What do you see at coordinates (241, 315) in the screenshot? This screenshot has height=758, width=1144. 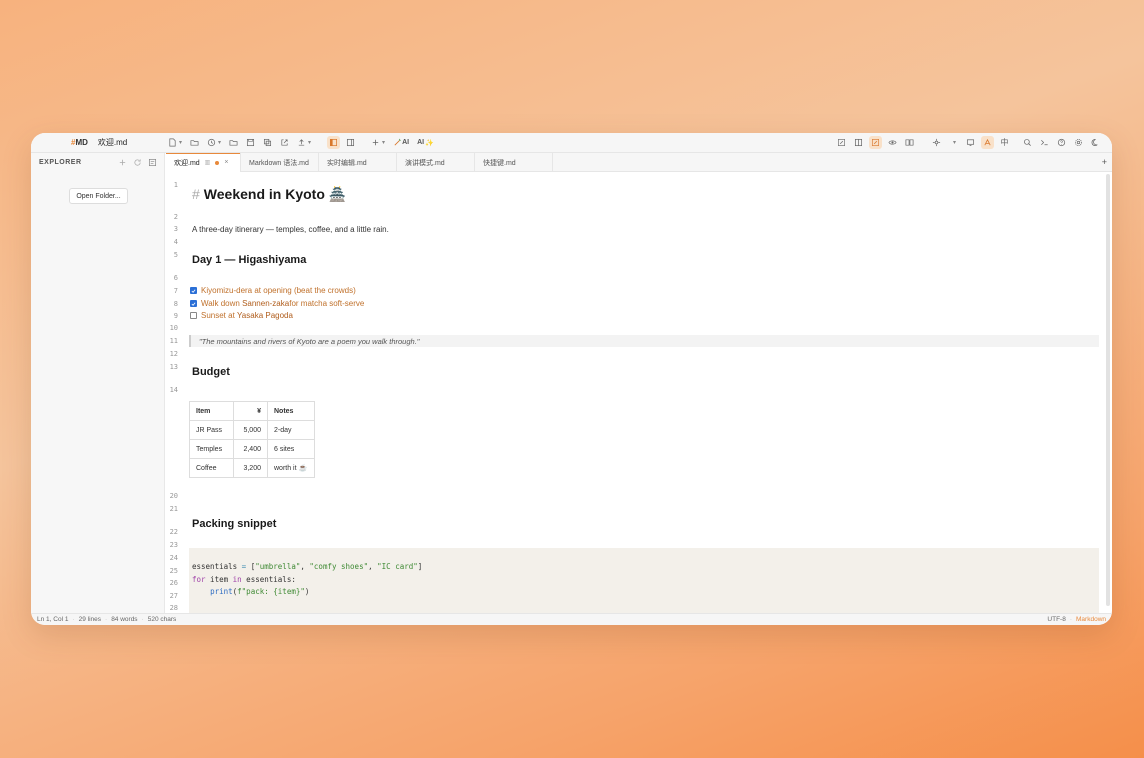 I see `task-item: Sunset at Yasaka Pagoda` at bounding box center [241, 315].